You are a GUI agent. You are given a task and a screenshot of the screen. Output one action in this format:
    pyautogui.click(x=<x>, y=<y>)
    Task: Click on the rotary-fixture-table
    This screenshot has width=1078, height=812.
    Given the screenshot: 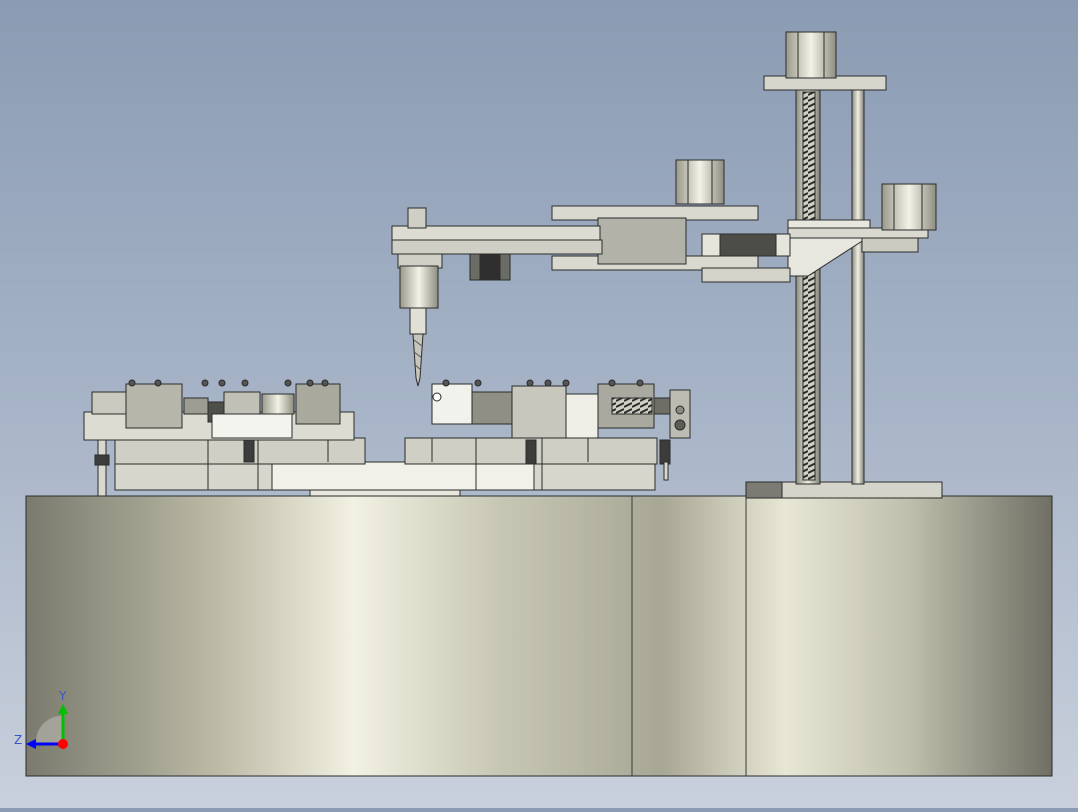 What is the action you would take?
    pyautogui.click(x=387, y=438)
    